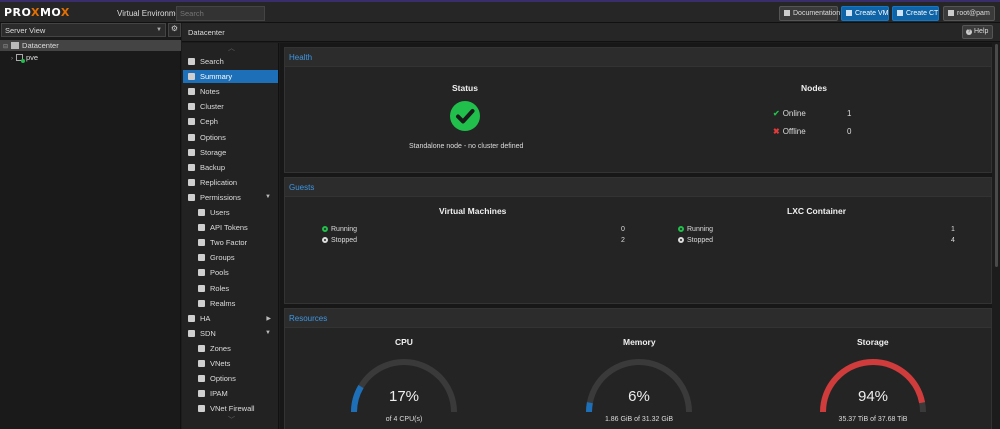 Image resolution: width=1000 pixels, height=429 pixels. What do you see at coordinates (639, 396) in the screenshot?
I see `memory-percent: 6%` at bounding box center [639, 396].